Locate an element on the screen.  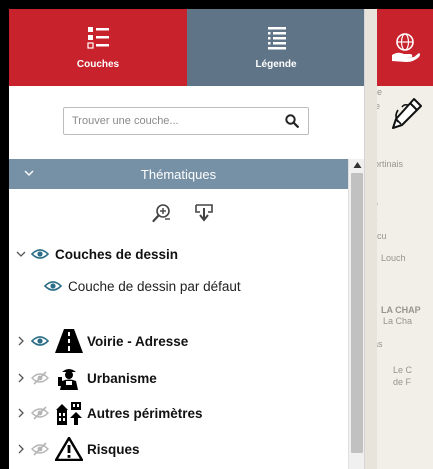
scrollbar is located at coordinates (356, 314).